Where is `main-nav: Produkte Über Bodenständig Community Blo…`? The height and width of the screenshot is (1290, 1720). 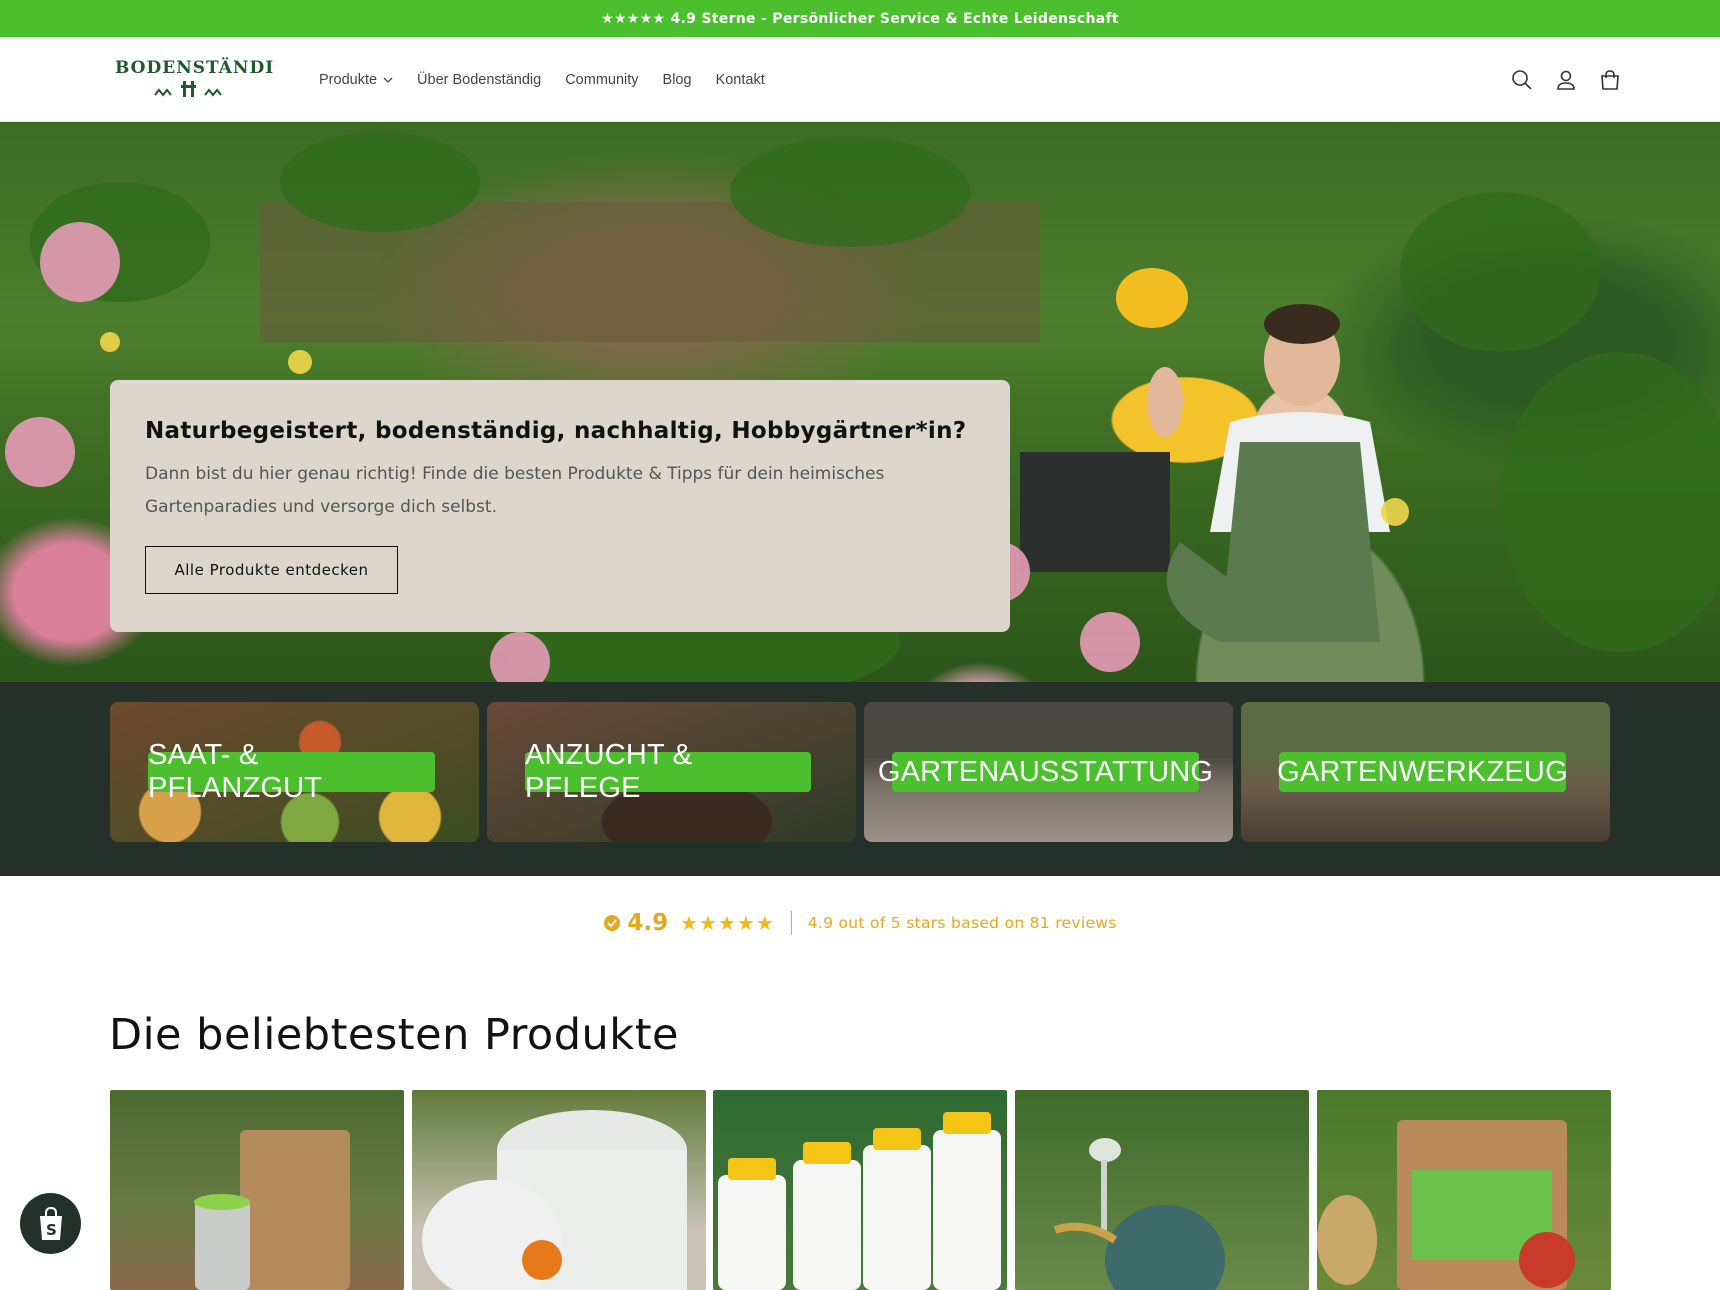 main-nav: Produkte Über Bodenständig Community Blo… is located at coordinates (548, 79).